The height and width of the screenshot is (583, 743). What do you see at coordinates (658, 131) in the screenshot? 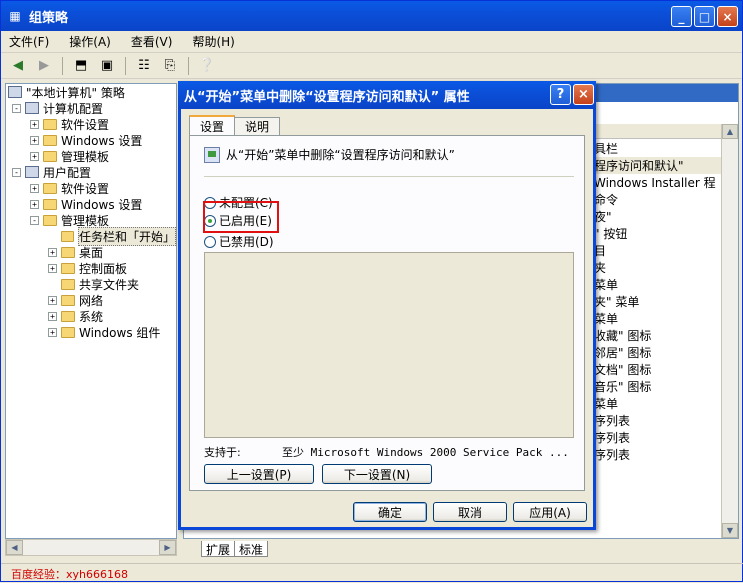
I see `column-header` at bounding box center [658, 131].